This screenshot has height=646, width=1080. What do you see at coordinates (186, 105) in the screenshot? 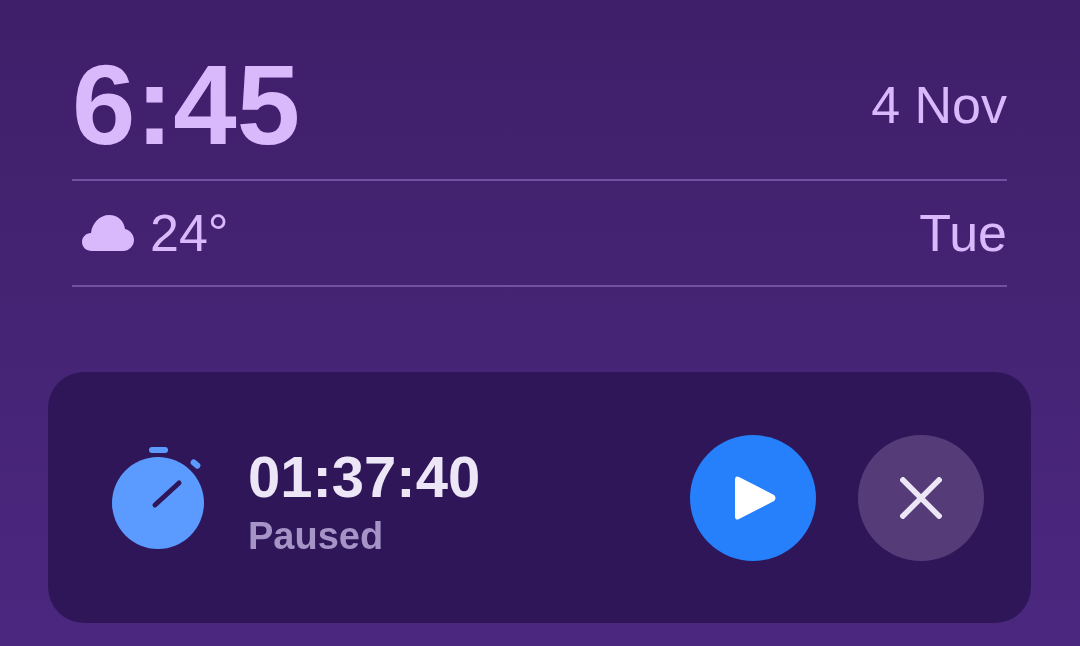
I see `clock-time: 6:45` at bounding box center [186, 105].